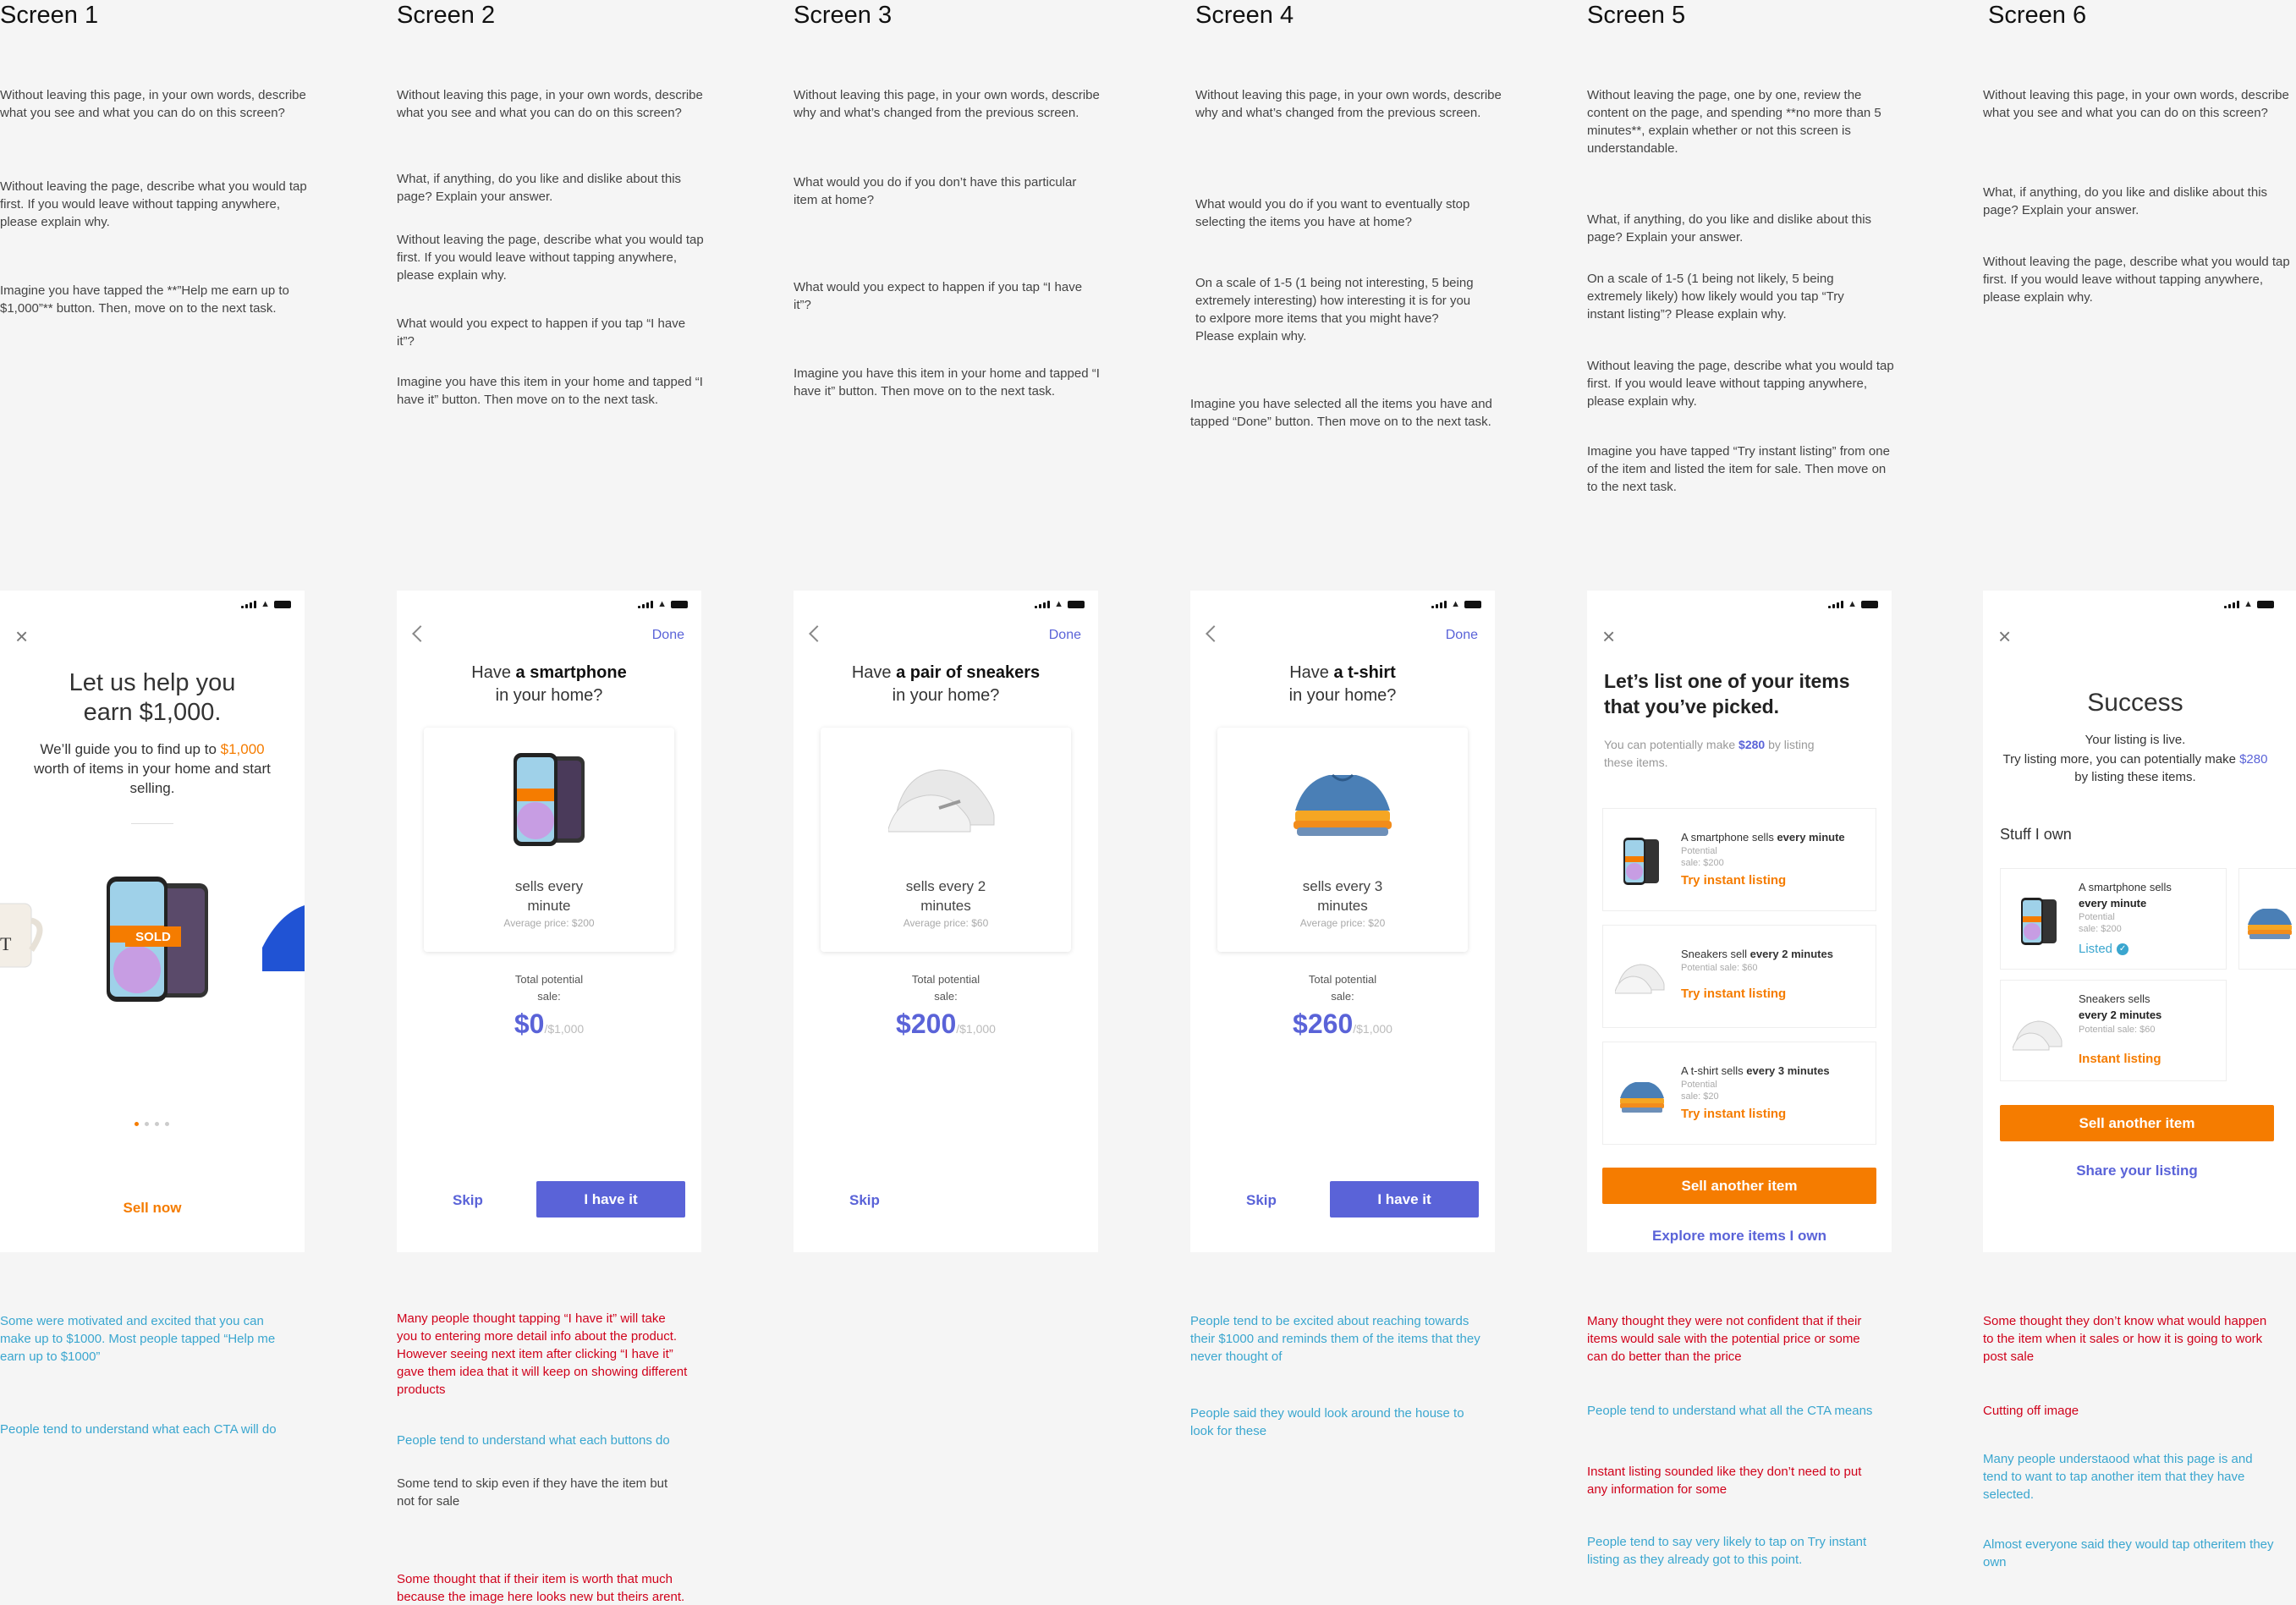 The image size is (2296, 1605). Describe the element at coordinates (1640, 861) in the screenshot. I see `smartphone-thumb` at that location.